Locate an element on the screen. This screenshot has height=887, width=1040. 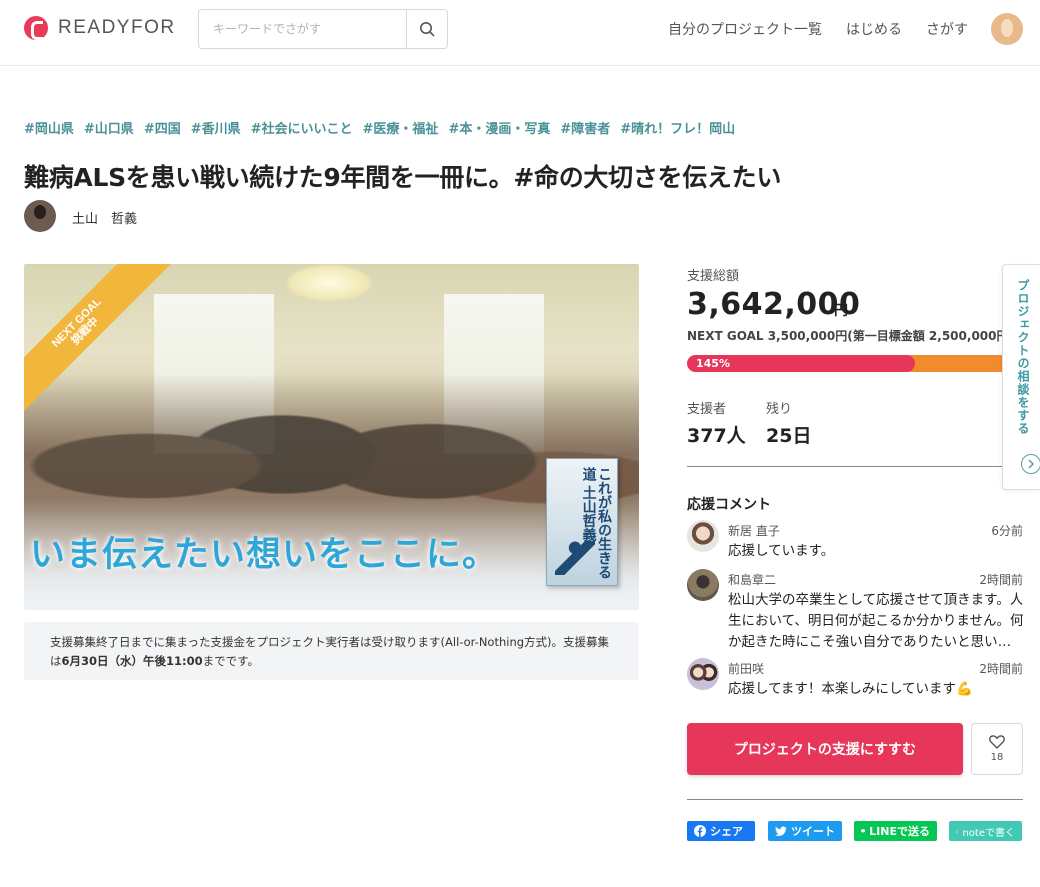
search-icon is located at coordinates (427, 29).